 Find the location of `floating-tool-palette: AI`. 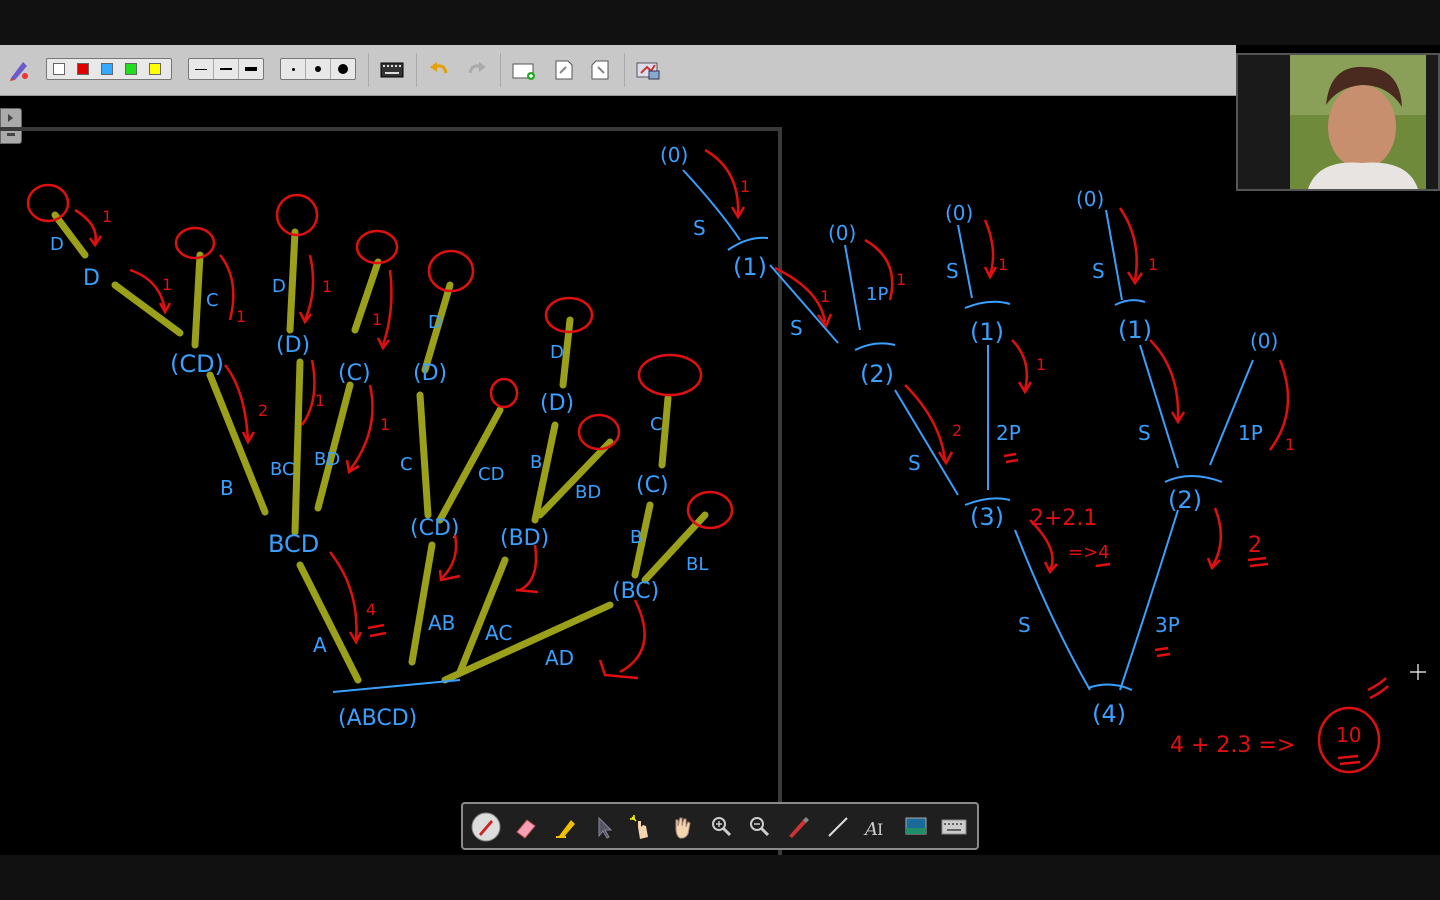

floating-tool-palette: AI is located at coordinates (720, 826).